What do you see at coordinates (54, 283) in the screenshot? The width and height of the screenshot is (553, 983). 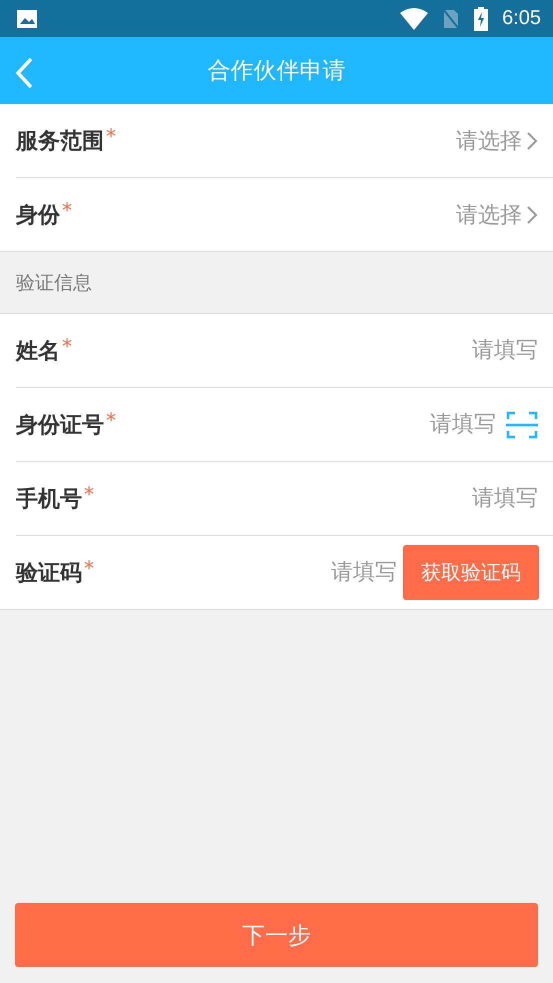 I see `section-title: 验证信息` at bounding box center [54, 283].